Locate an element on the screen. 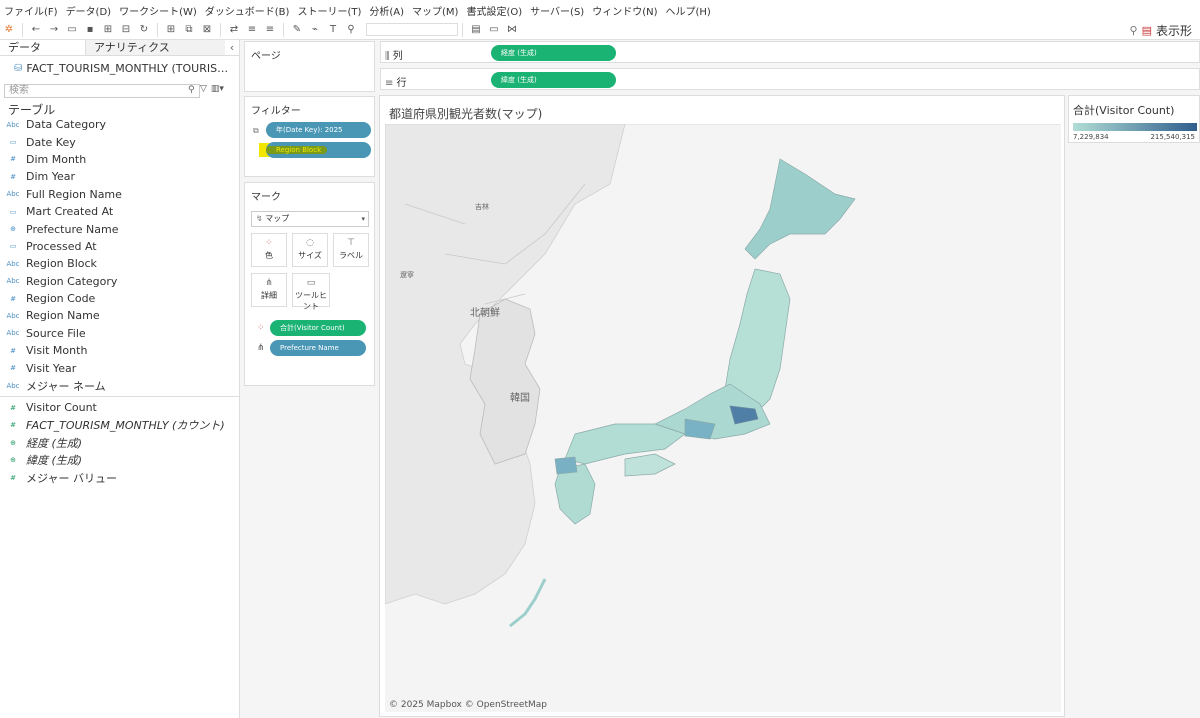  field-item: # FACT_TOURISM_MONTHLY (カウント) is located at coordinates (120, 425).